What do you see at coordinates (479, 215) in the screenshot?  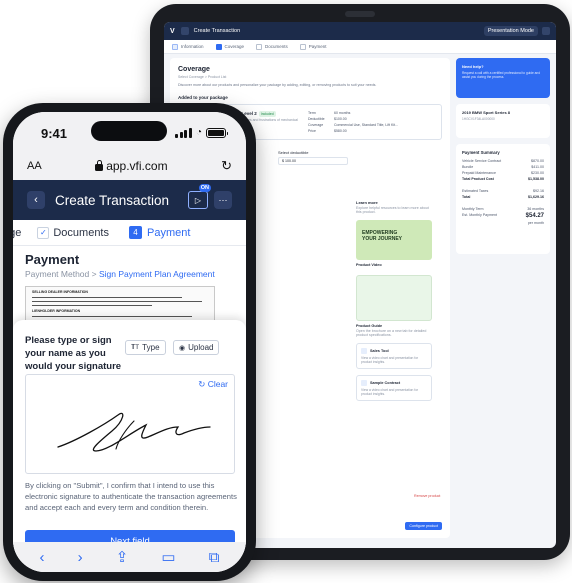 I see `summary-key: Est. Monthly Payment` at bounding box center [479, 215].